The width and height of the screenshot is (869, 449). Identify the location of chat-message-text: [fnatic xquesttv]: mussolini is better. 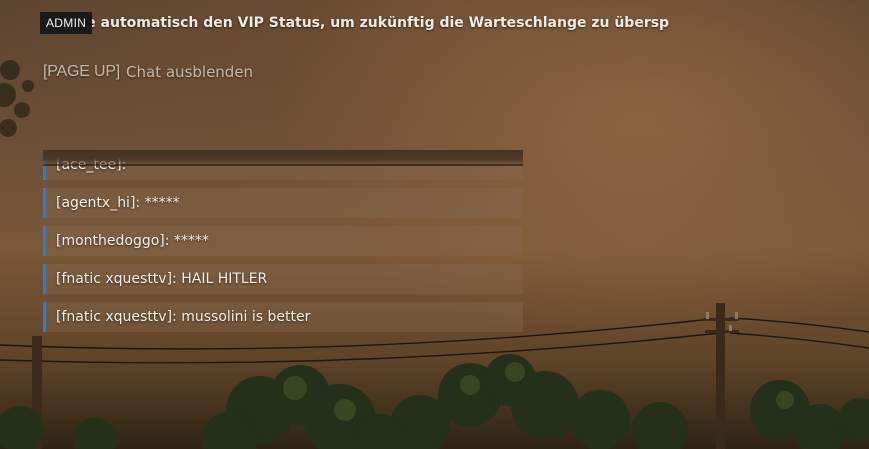
(183, 317).